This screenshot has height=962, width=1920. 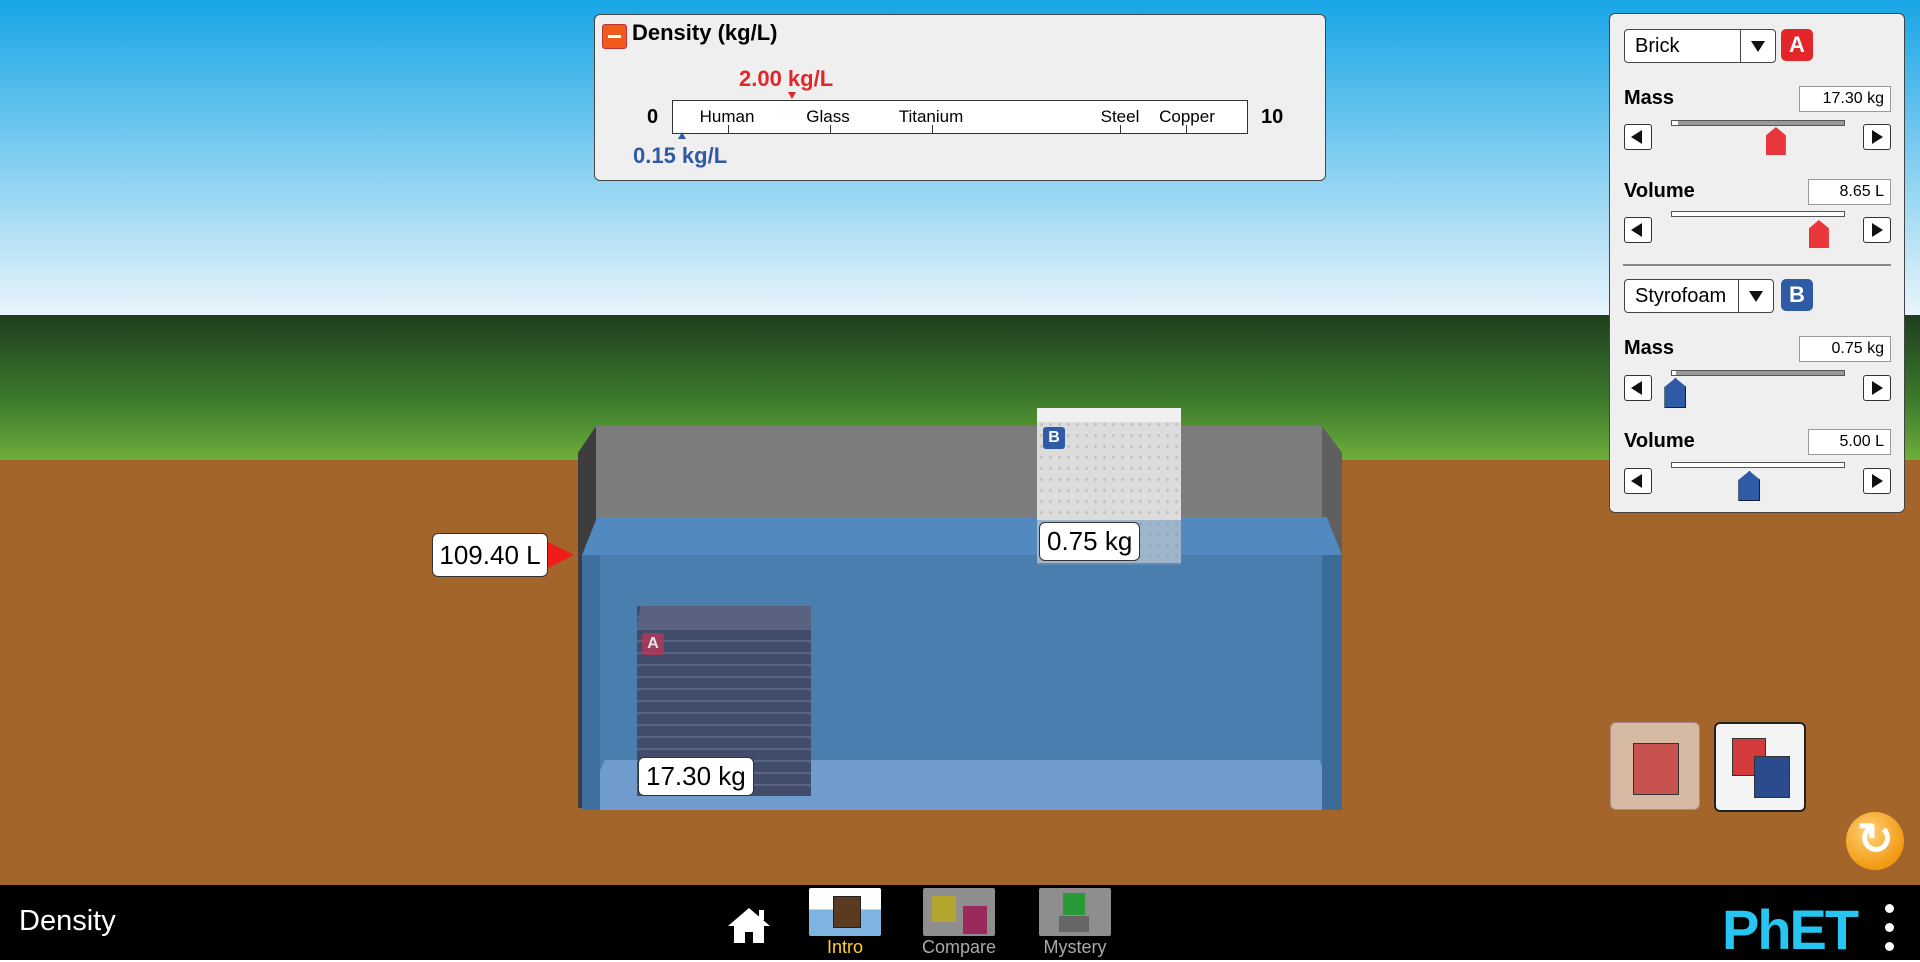 I want to click on material-dropdown-a: Brick, so click(x=1700, y=46).